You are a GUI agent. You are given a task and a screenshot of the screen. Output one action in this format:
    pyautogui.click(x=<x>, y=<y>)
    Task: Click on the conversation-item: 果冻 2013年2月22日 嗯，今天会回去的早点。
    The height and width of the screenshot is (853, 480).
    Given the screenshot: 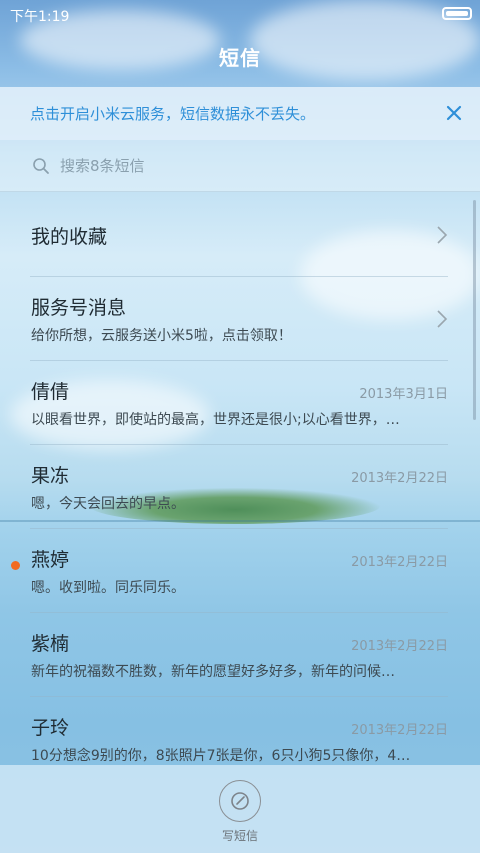 What is the action you would take?
    pyautogui.click(x=239, y=487)
    